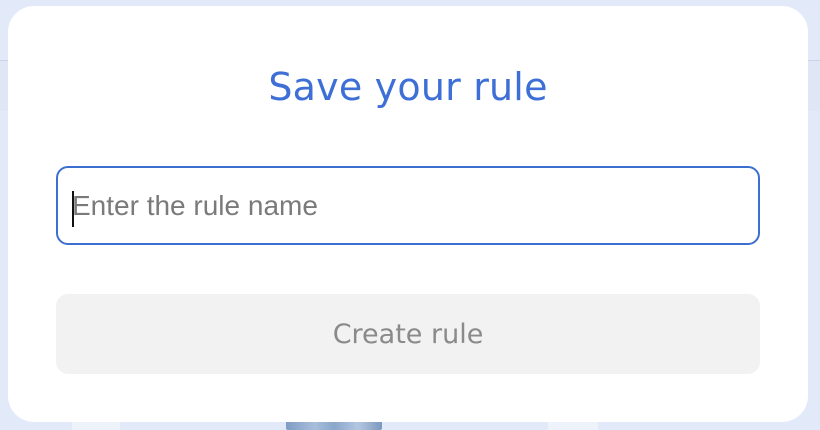  I want to click on dialog-title: Save your rule, so click(408, 87).